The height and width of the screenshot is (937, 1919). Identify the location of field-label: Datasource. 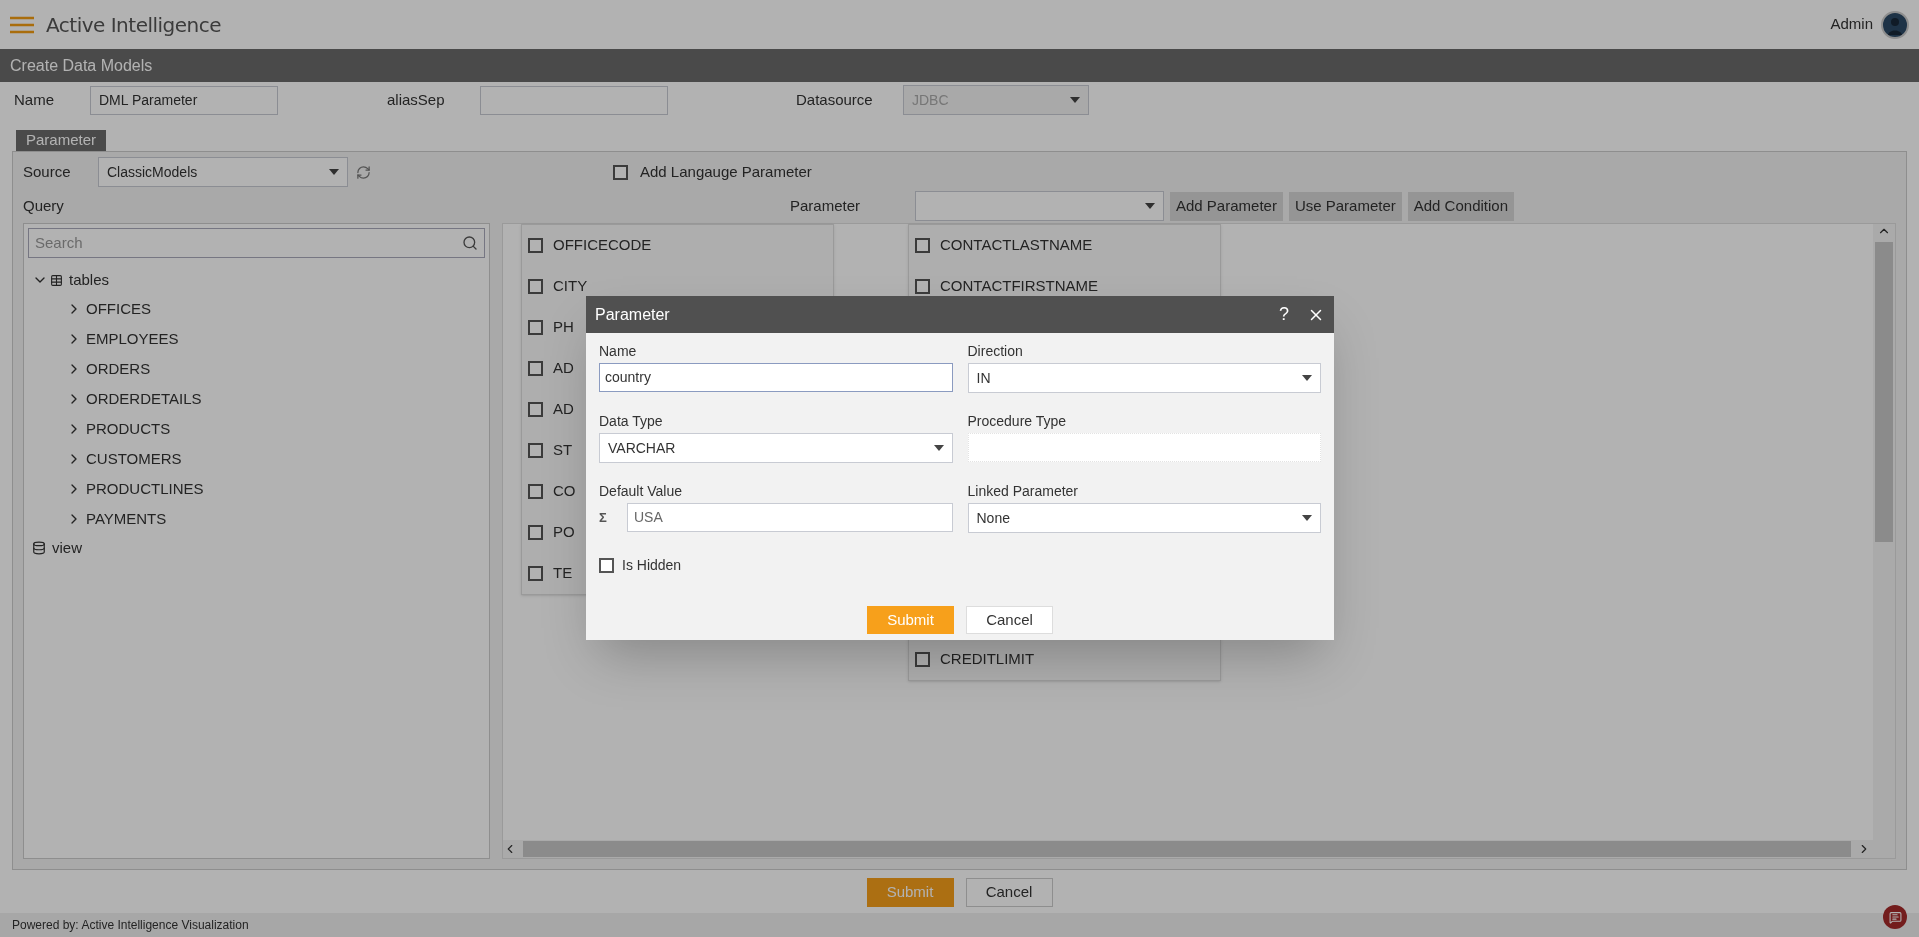
(835, 99).